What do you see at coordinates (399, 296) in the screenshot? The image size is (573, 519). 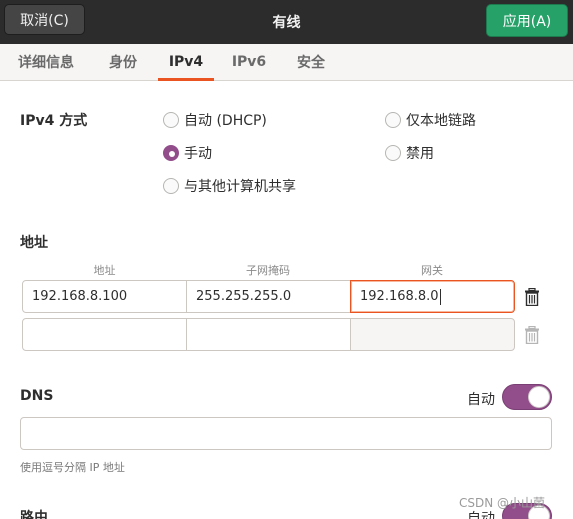 I see `gateway-value: 192.168.8.0` at bounding box center [399, 296].